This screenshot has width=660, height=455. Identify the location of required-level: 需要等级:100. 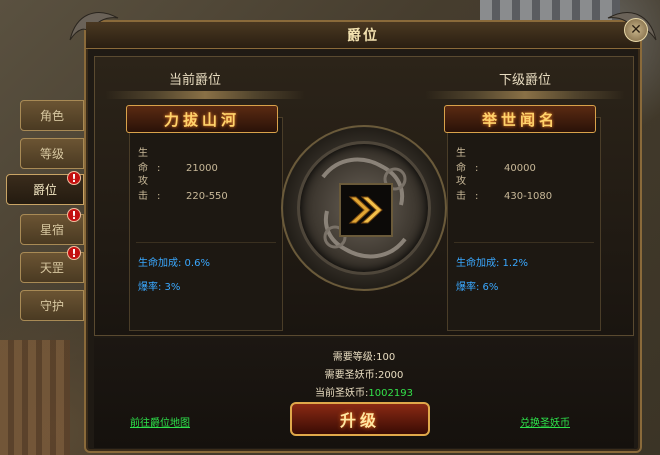
(364, 355).